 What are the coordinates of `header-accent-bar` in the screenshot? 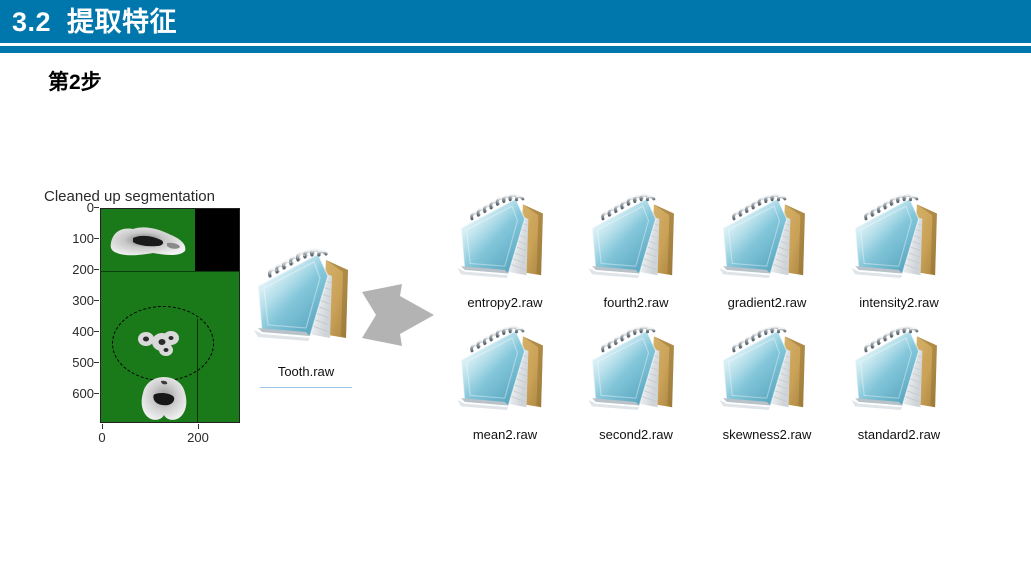 It's located at (515, 49).